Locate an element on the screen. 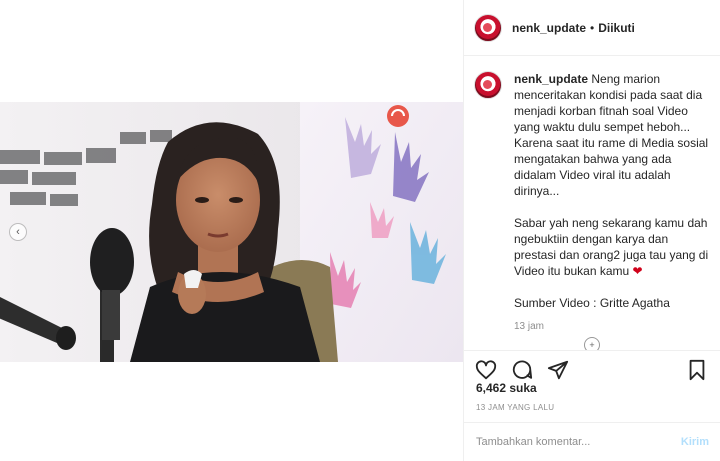 This screenshot has width=720, height=461. comment-bubble-icon is located at coordinates (522, 369).